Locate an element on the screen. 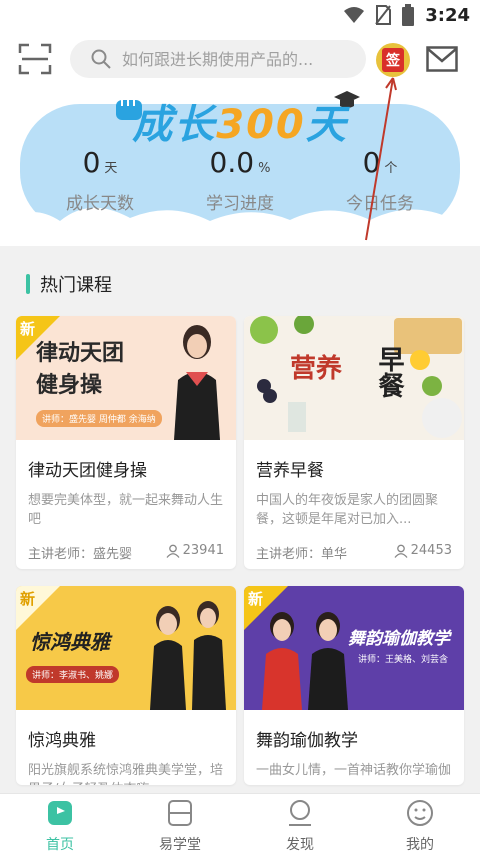 The image size is (480, 853). banner-title: 成长300天 is located at coordinates (240, 121).